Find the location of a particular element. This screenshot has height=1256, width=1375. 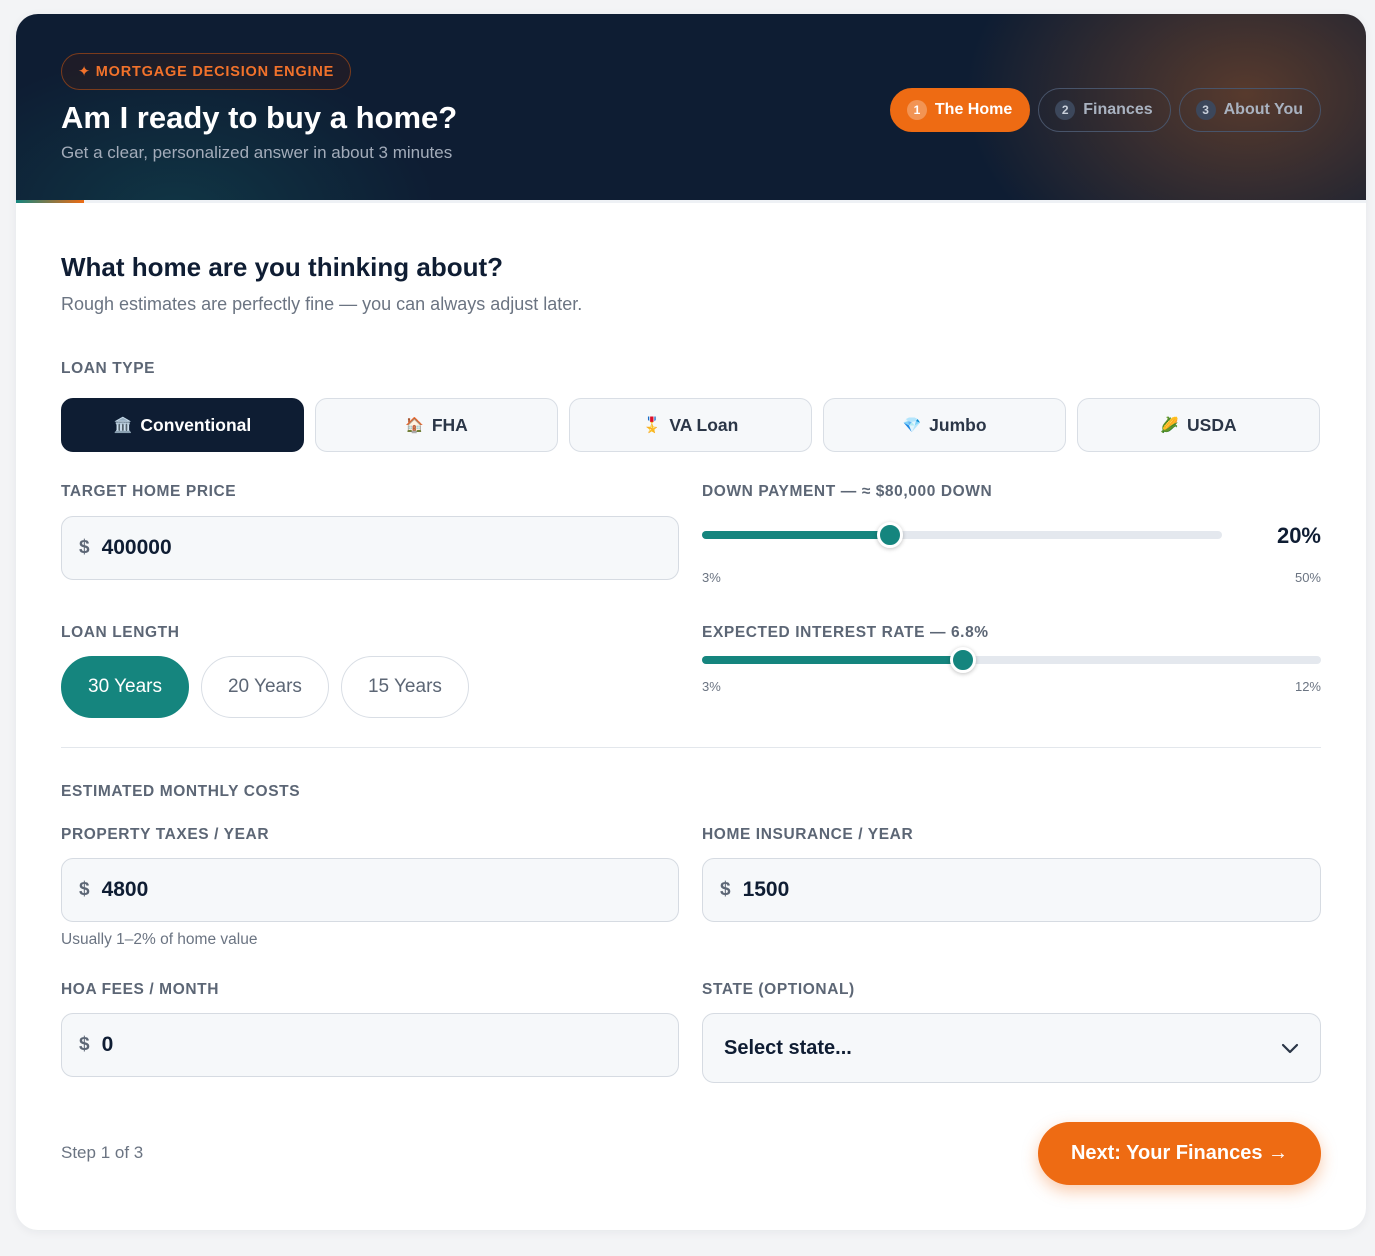

home-price-label: TARGET HOME PRICE is located at coordinates (149, 491).